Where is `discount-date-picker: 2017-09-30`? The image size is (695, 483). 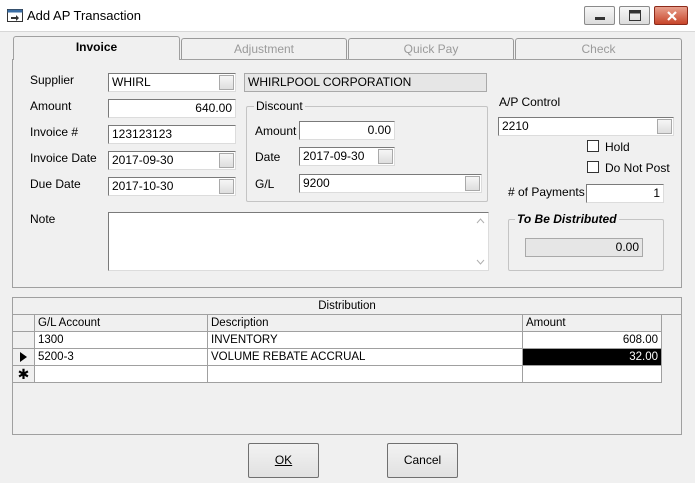
discount-date-picker: 2017-09-30 is located at coordinates (347, 156).